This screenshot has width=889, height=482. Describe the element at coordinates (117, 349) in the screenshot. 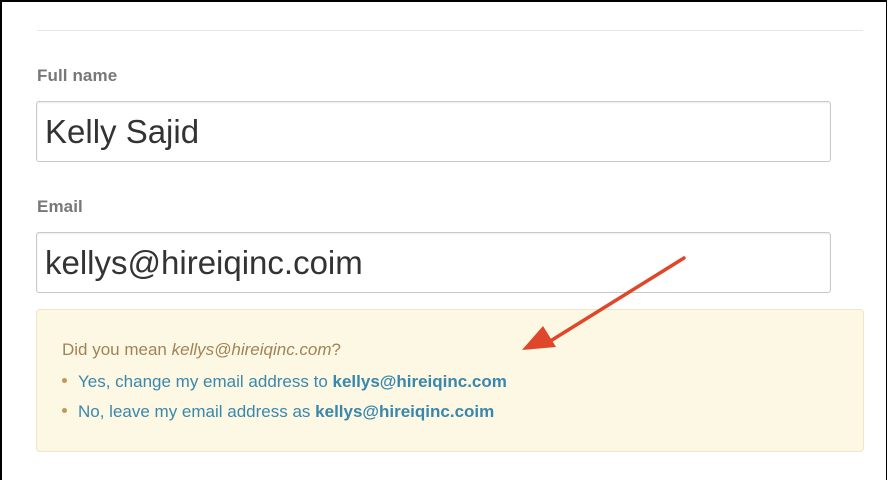

I see `suggestion-question-prefix: Did you mean` at that location.